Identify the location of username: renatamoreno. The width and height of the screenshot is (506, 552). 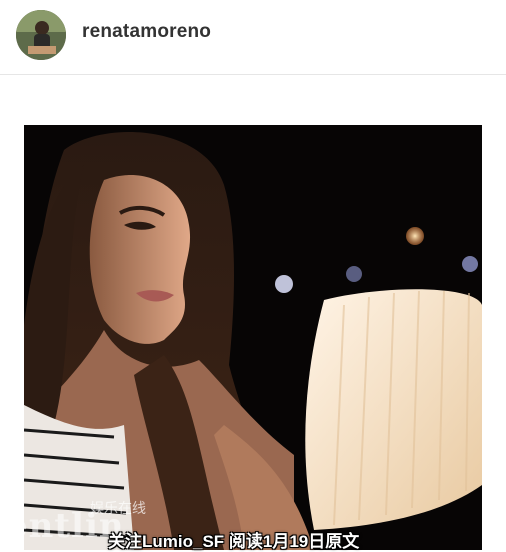
(146, 32).